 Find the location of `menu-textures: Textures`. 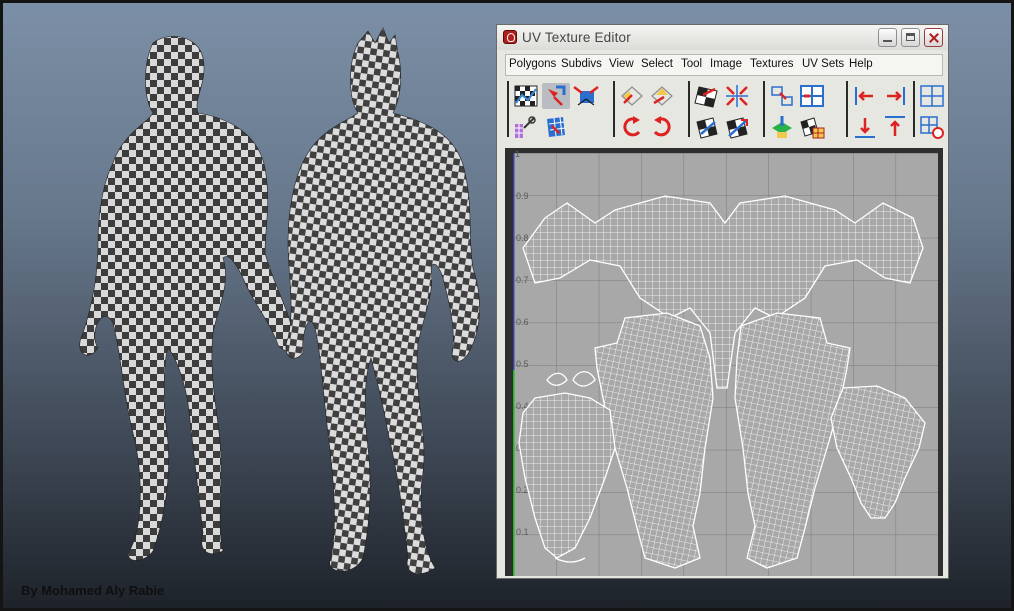

menu-textures: Textures is located at coordinates (771, 64).